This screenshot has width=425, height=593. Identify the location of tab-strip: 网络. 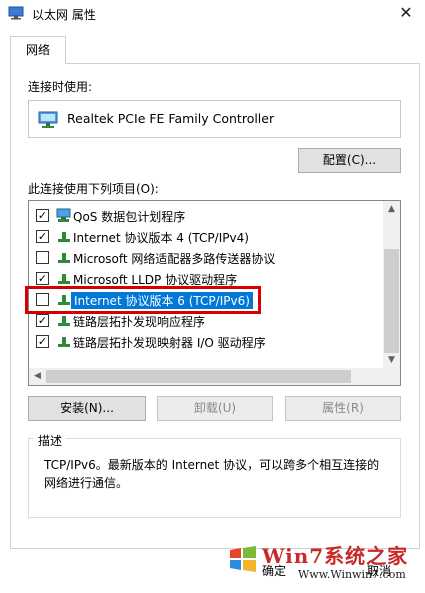
(215, 50).